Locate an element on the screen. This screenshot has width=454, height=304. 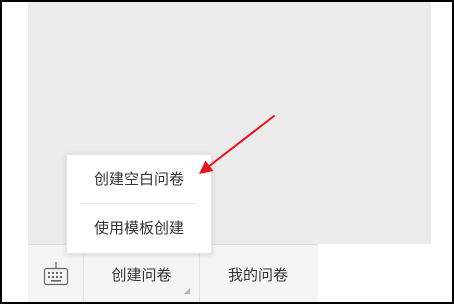
submenu-indicator-icon is located at coordinates (187, 291).